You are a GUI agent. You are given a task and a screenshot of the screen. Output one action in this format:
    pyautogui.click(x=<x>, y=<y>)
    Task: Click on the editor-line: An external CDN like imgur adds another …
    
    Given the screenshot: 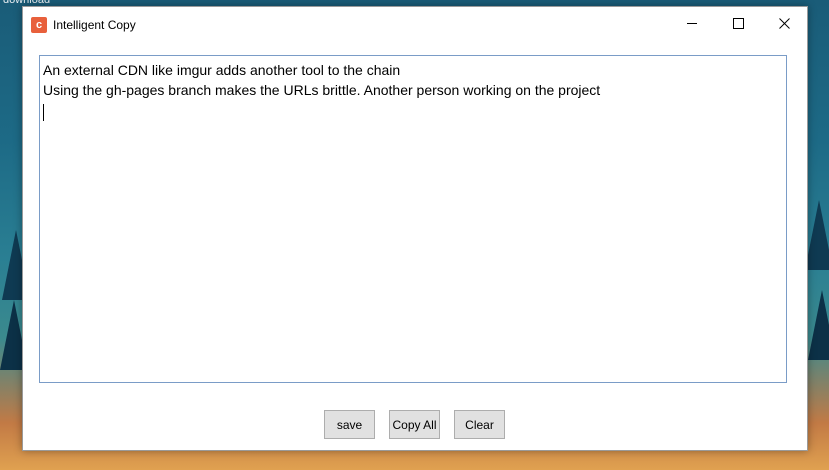 What is the action you would take?
    pyautogui.click(x=222, y=70)
    